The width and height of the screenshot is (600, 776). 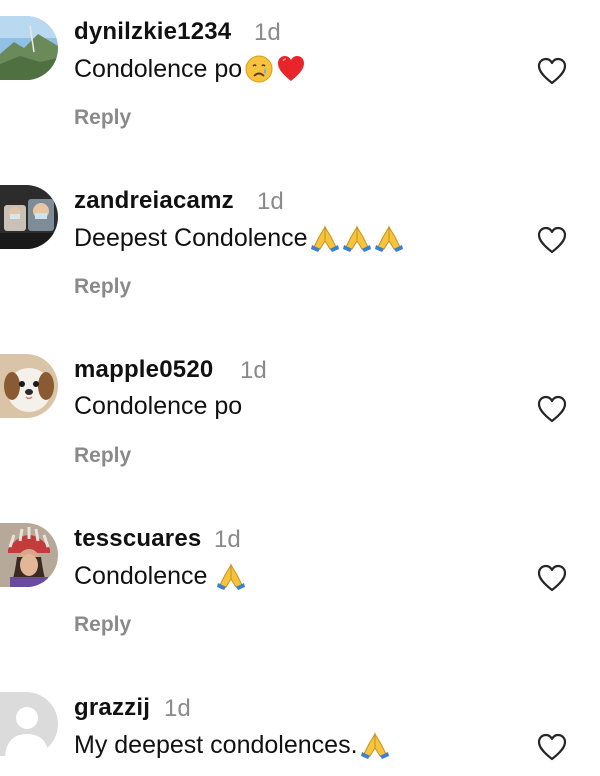 What do you see at coordinates (191, 237) in the screenshot?
I see `comment-text-content: Deepest Condolence` at bounding box center [191, 237].